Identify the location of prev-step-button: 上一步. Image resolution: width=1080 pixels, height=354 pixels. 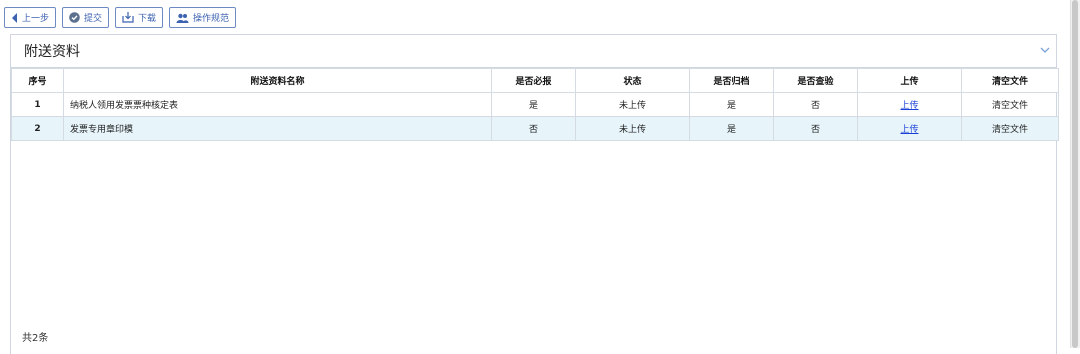
(30, 17).